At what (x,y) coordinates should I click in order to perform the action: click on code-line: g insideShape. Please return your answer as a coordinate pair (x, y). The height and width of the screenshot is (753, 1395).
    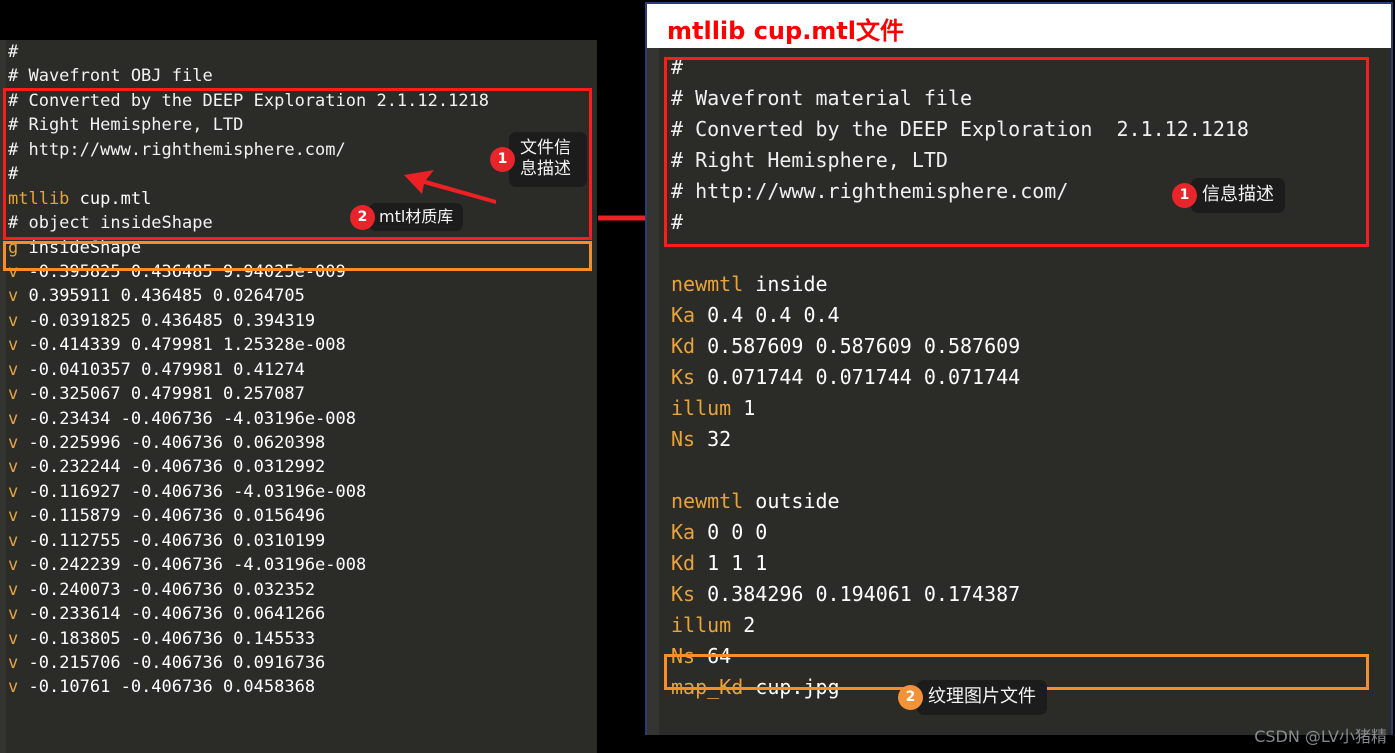
    Looking at the image, I should click on (301, 248).